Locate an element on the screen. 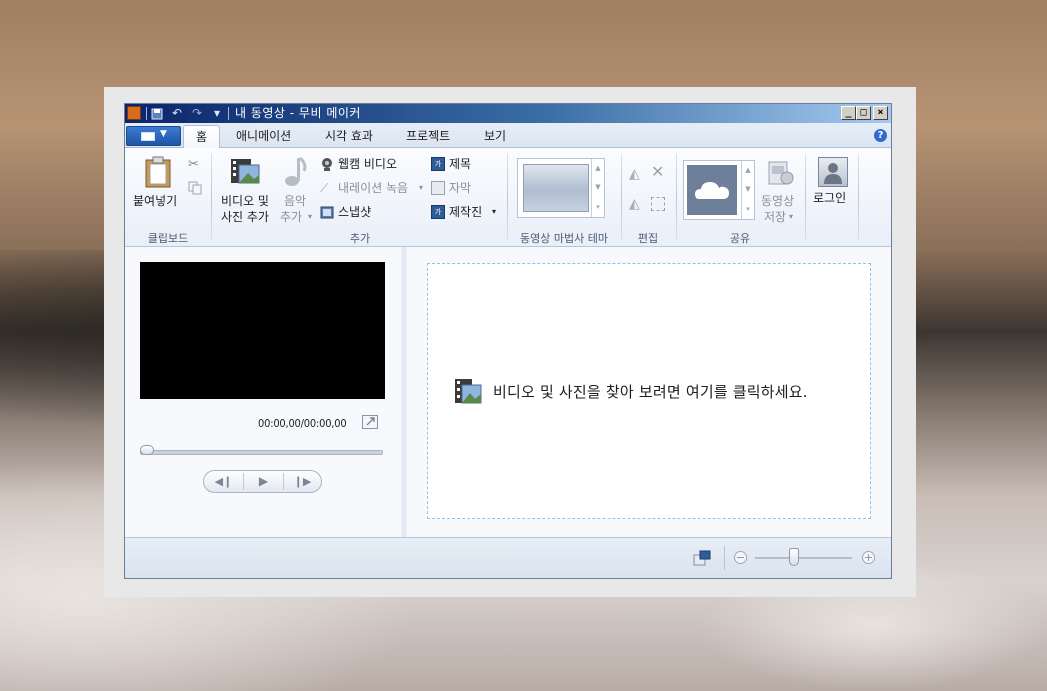  add-videos-photos-button: 비디오 및 사진 추가 is located at coordinates (247, 190).